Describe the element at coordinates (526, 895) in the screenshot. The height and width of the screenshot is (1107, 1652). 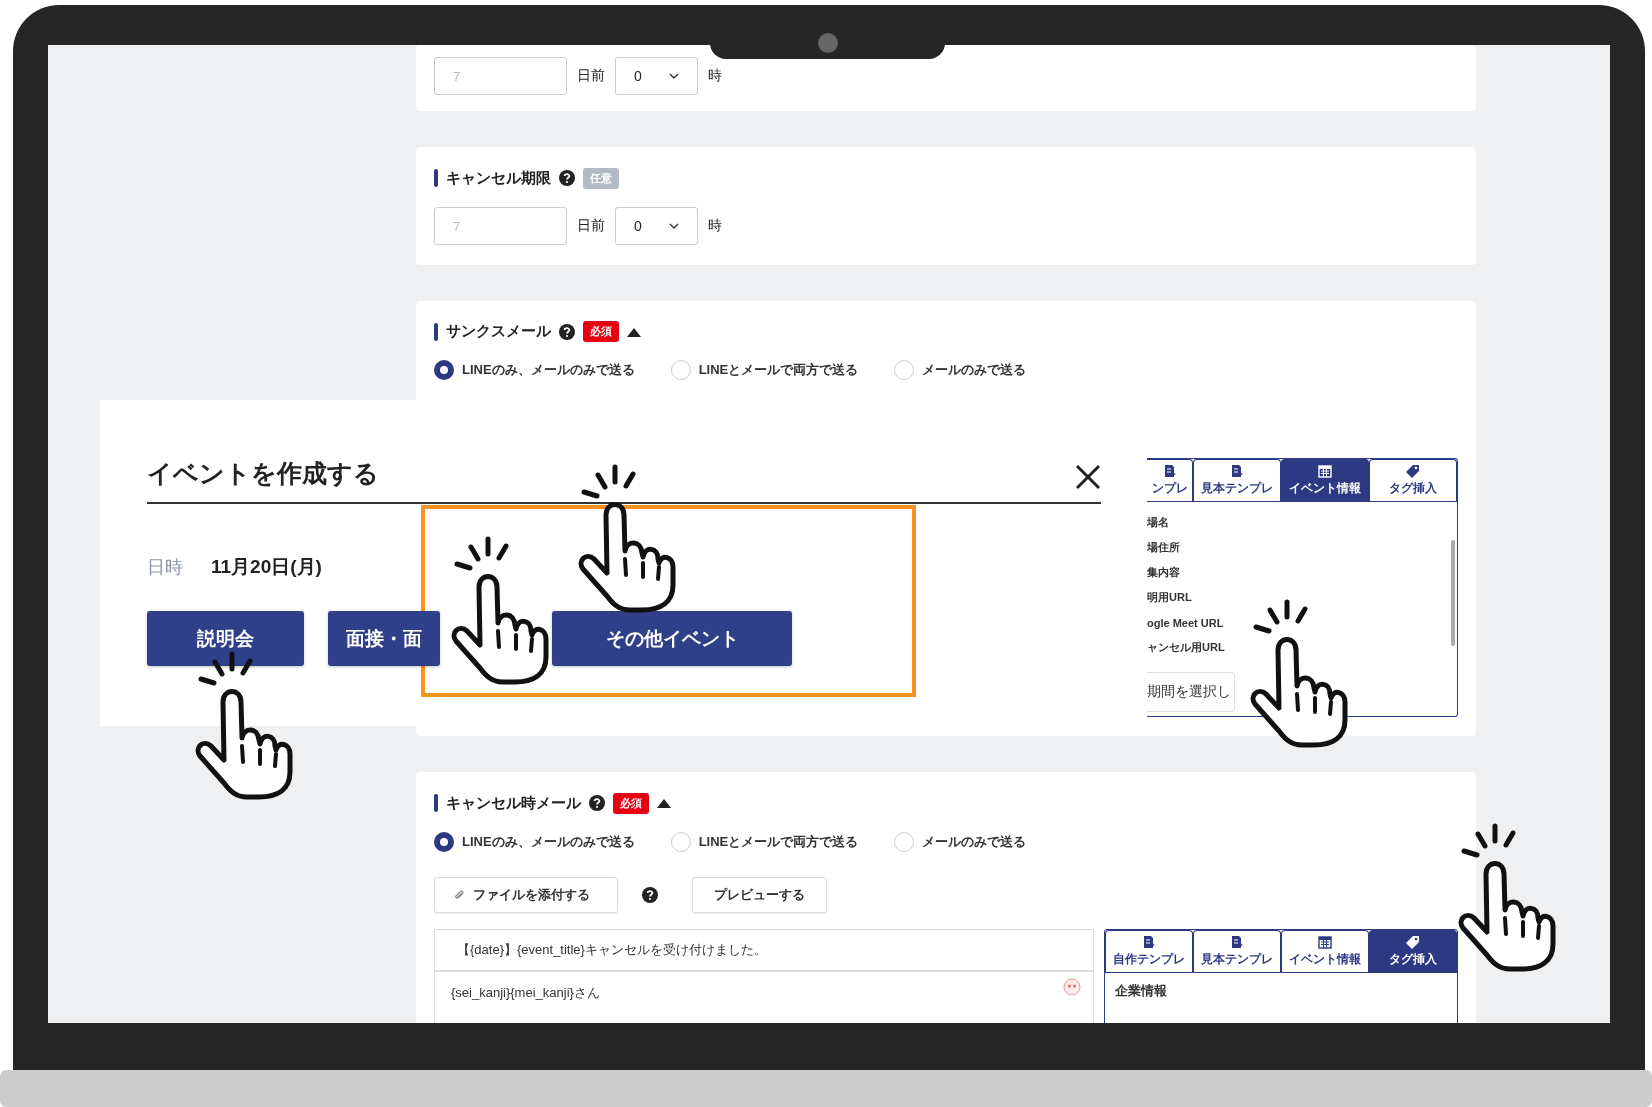
I see `attach-file-button: ファイルを添付する` at that location.